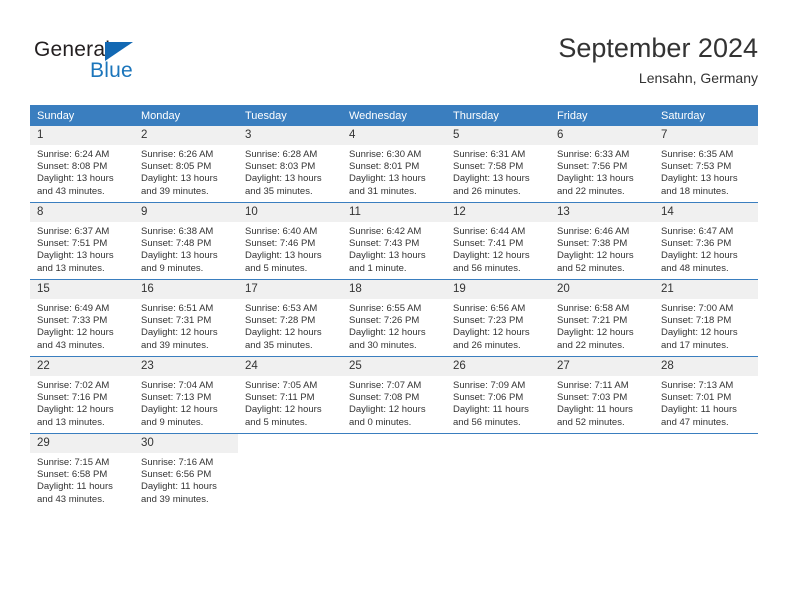  I want to click on sunrise-text: Sunrise: 7:05 AM, so click(281, 385).